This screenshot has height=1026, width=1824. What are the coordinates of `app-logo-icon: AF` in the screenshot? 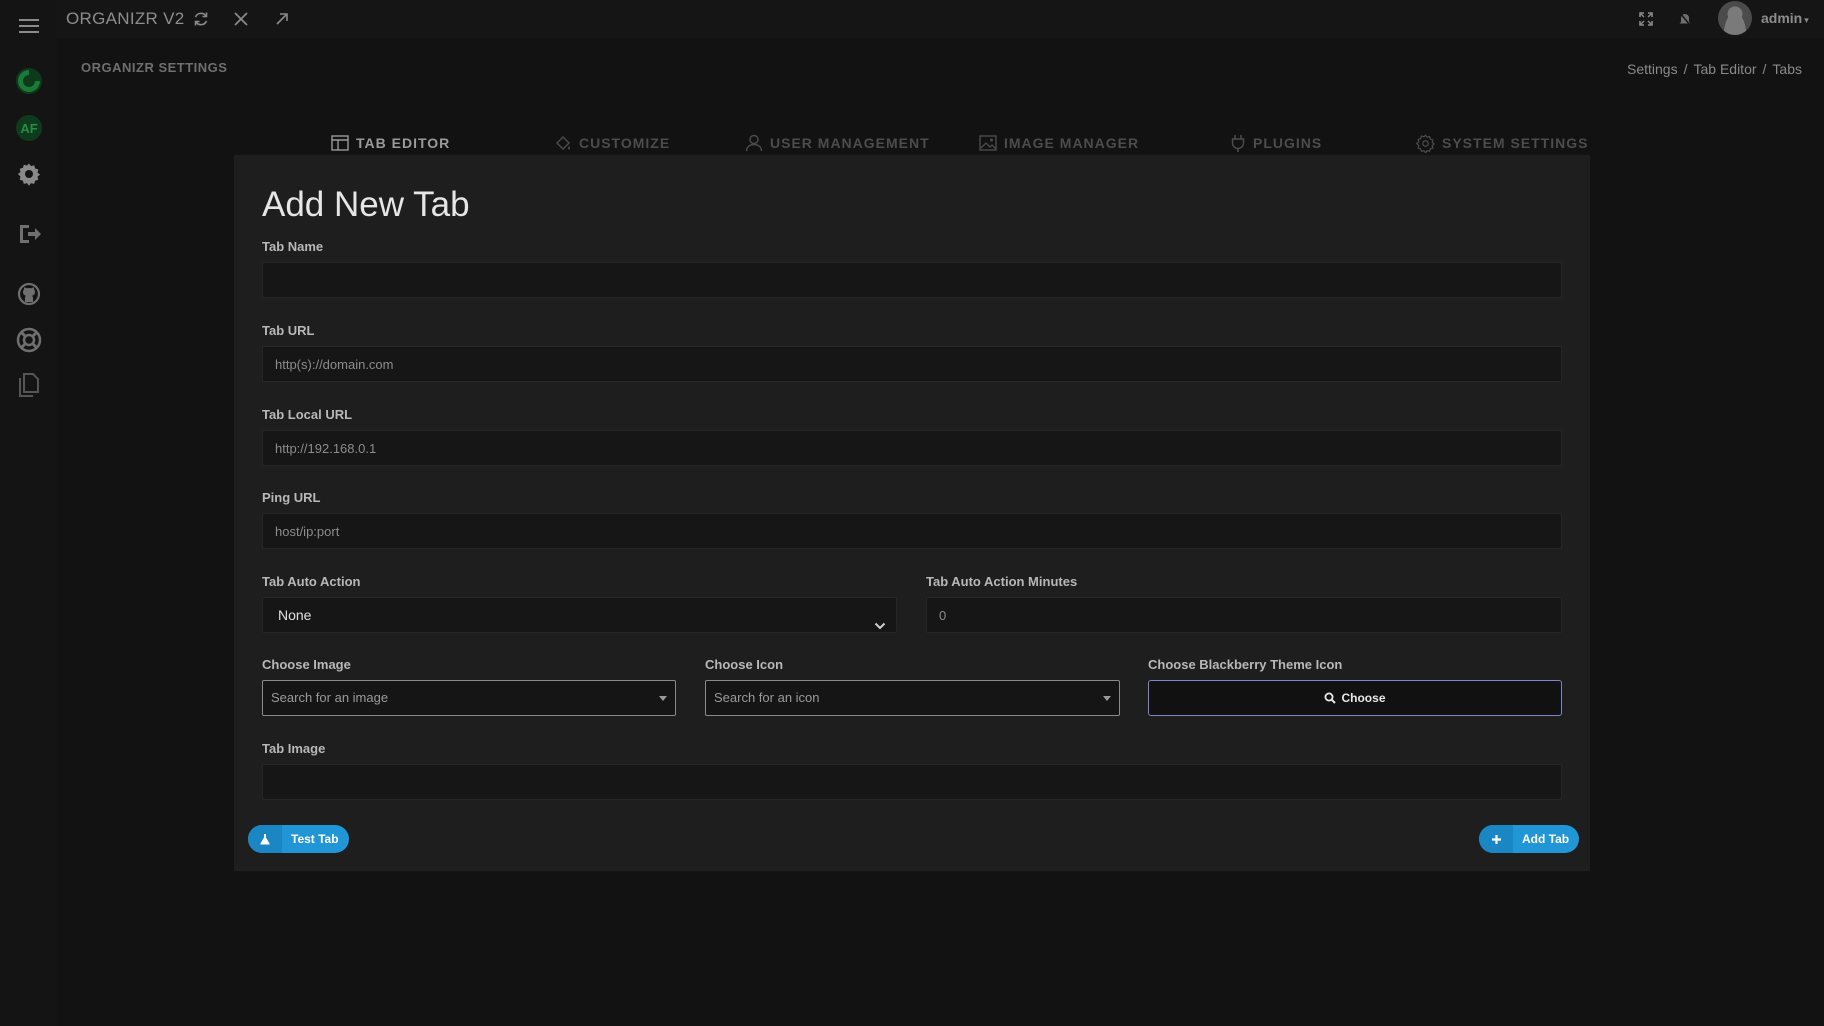 It's located at (28, 128).